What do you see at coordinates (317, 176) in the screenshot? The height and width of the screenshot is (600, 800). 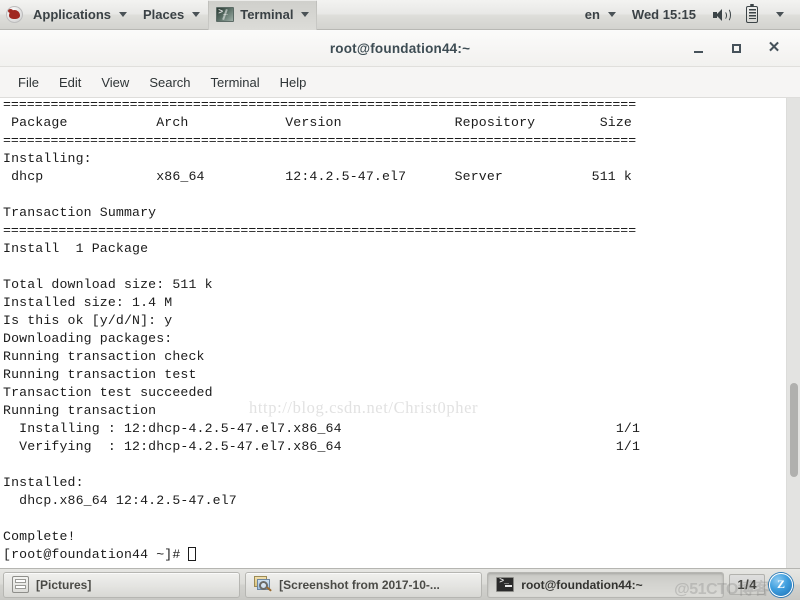 I see `terminal-line: dhcp x86_64 12:4.2.5-47.el7 Server 511 k` at bounding box center [317, 176].